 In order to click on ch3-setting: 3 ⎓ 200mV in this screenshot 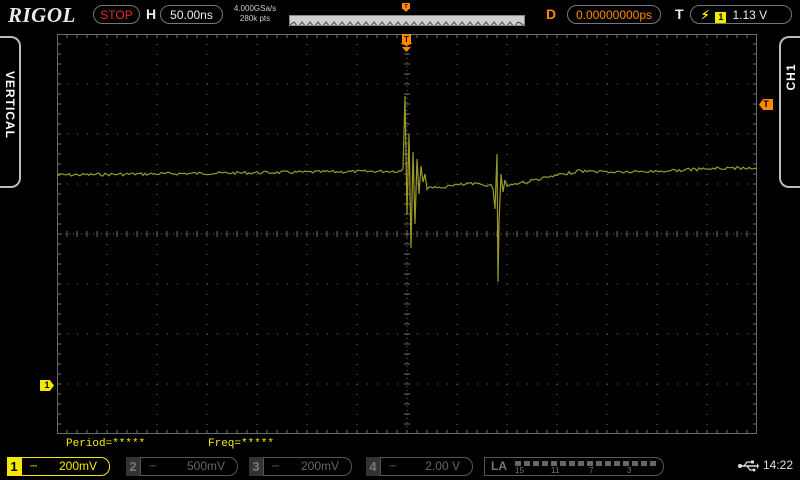, I will do `click(300, 466)`.